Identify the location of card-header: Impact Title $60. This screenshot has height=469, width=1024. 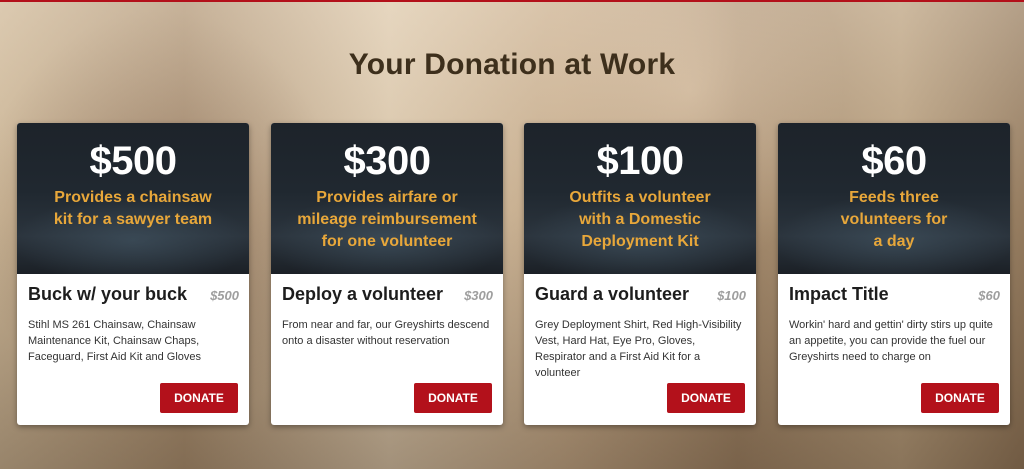
(894, 289).